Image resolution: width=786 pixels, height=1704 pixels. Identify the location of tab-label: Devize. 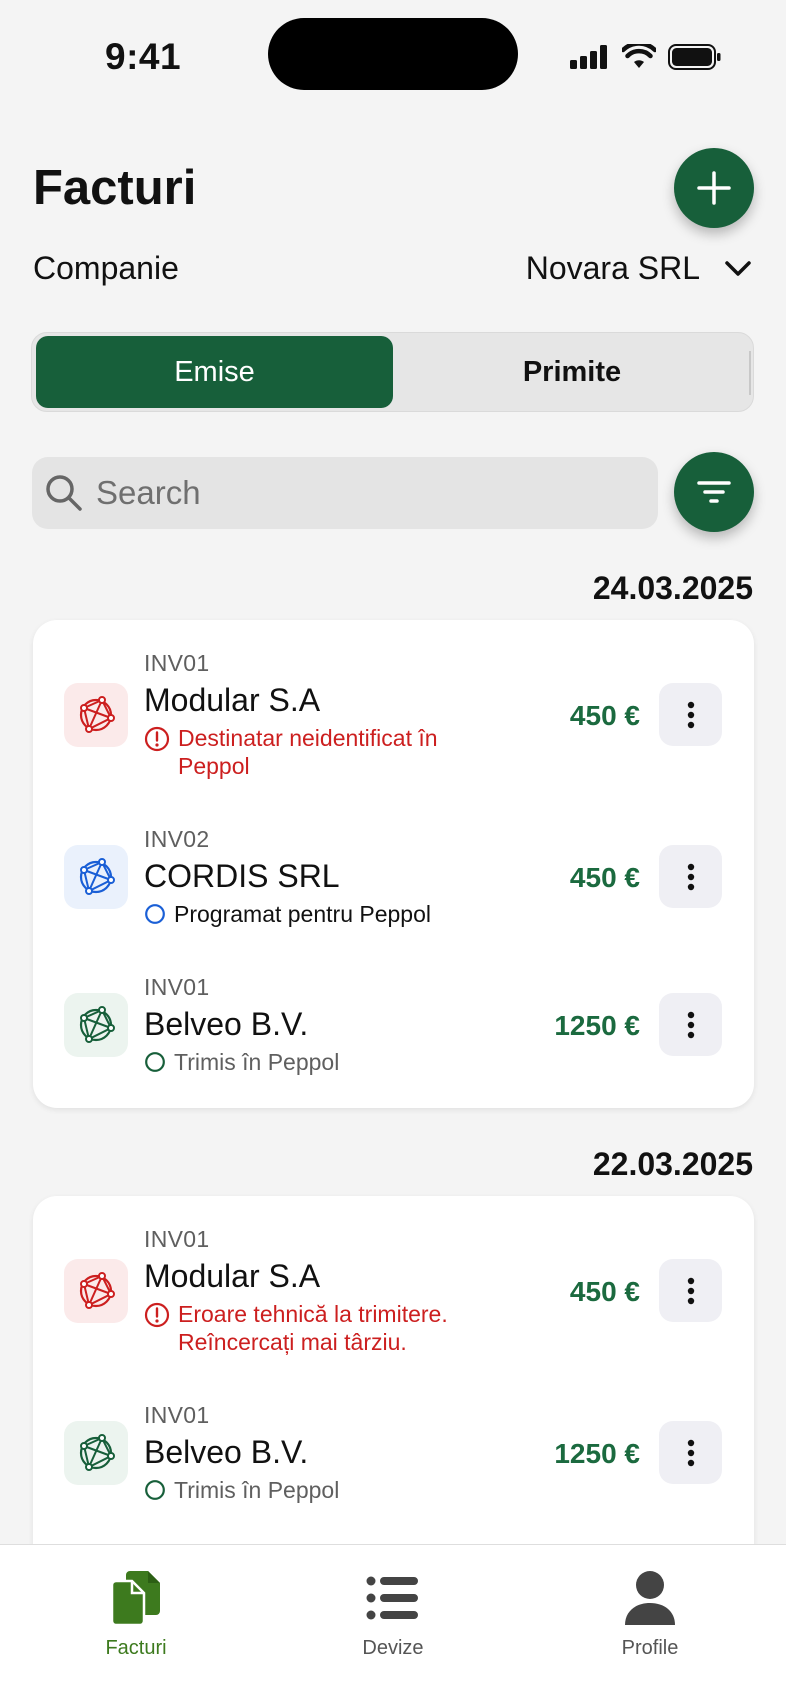
(393, 1648).